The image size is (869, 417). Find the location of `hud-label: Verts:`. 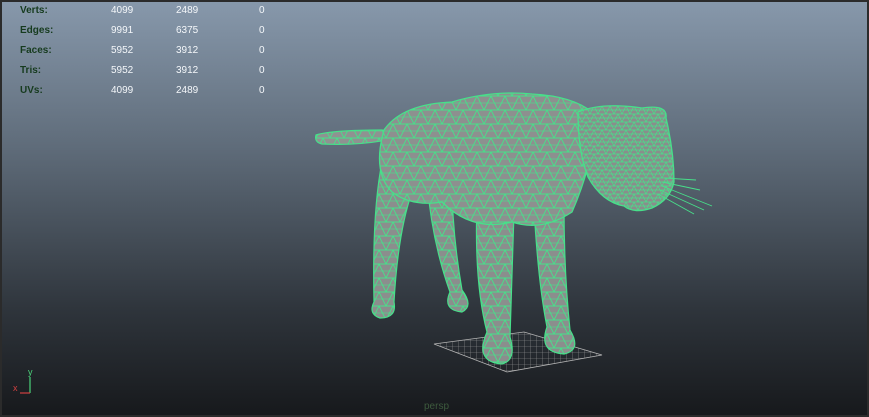

hud-label: Verts: is located at coordinates (34, 10).